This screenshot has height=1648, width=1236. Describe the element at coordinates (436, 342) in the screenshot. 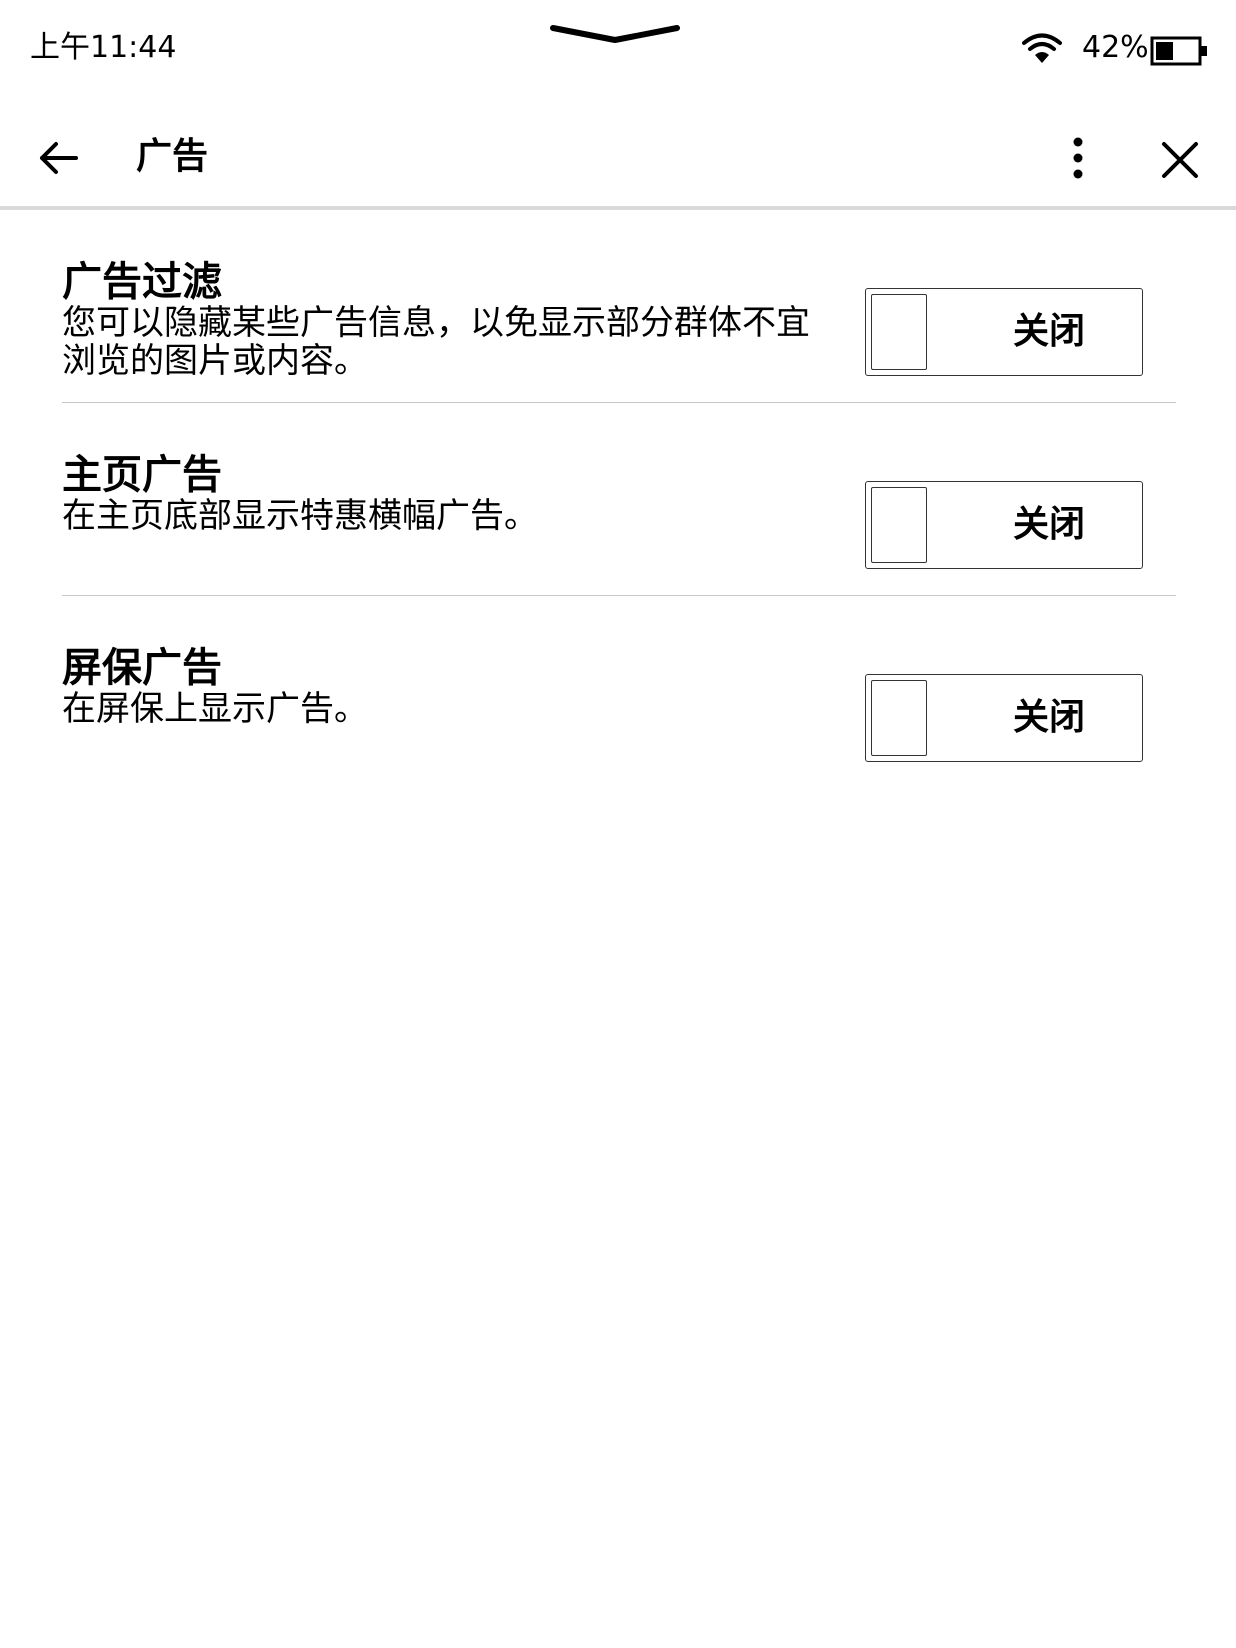

I see `setting-description: 您可以隐藏某些广告信息，以免显示部分群体不宜浏览的图片或内容。` at that location.